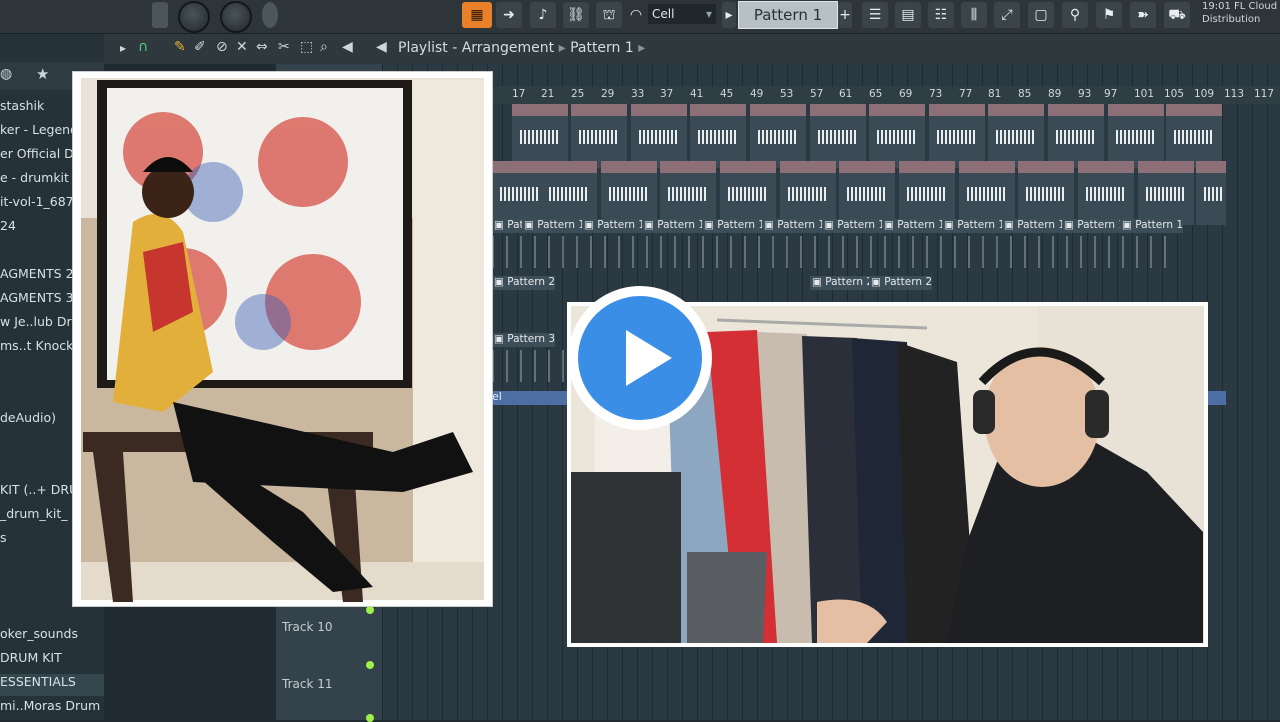 The height and width of the screenshot is (722, 1280). Describe the element at coordinates (180, 47) in the screenshot. I see `pencil-icon: ✎` at that location.